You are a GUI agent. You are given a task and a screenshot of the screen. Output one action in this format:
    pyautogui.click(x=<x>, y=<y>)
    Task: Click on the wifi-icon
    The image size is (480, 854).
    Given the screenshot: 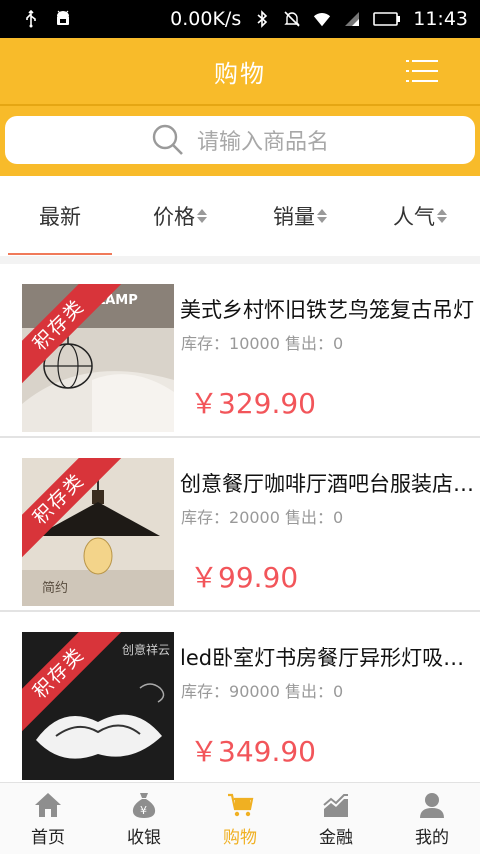 What is the action you would take?
    pyautogui.click(x=322, y=20)
    